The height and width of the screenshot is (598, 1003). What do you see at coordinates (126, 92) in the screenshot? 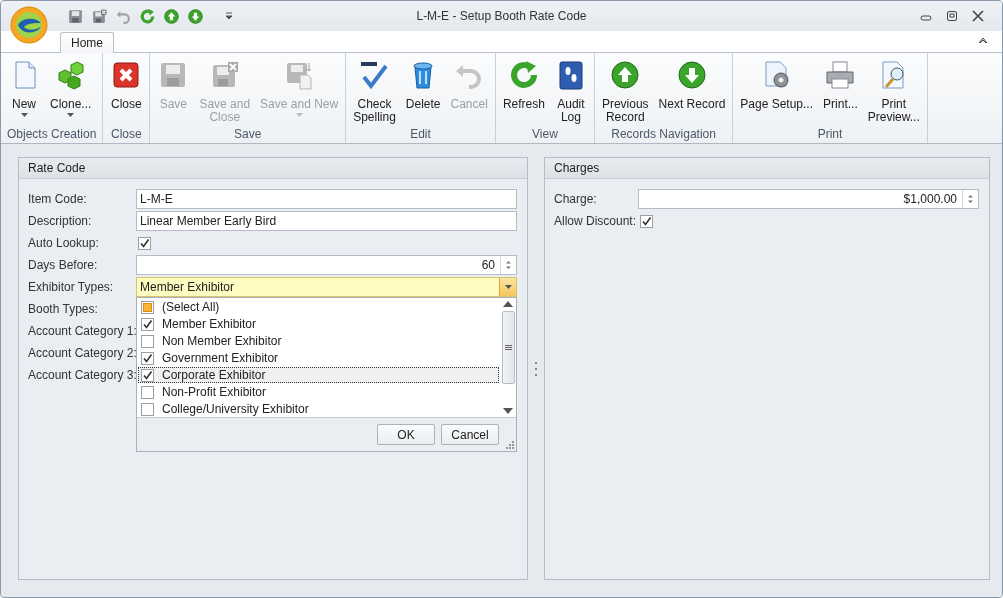
I see `ribbon-button: Close` at bounding box center [126, 92].